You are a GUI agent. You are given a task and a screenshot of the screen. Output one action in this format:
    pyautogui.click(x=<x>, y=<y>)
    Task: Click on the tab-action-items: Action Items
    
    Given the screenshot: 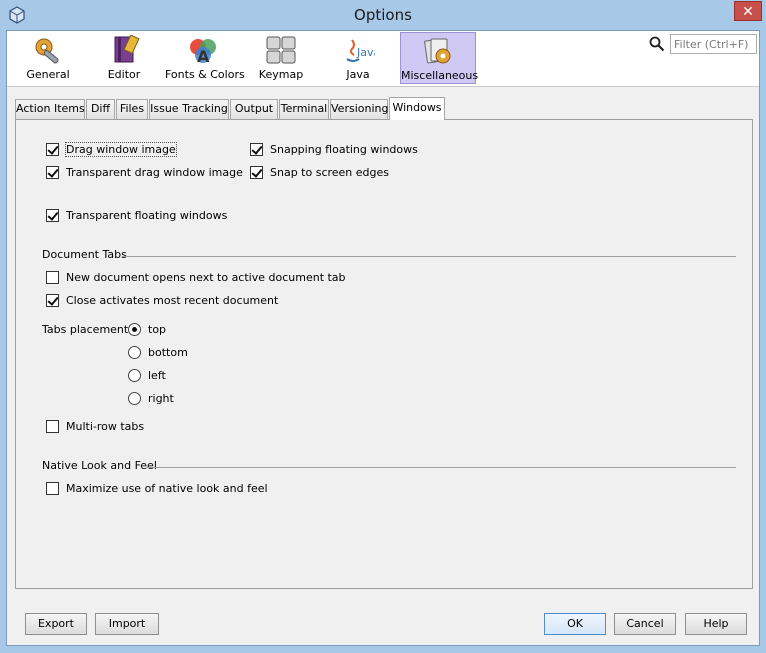 What is the action you would take?
    pyautogui.click(x=50, y=109)
    